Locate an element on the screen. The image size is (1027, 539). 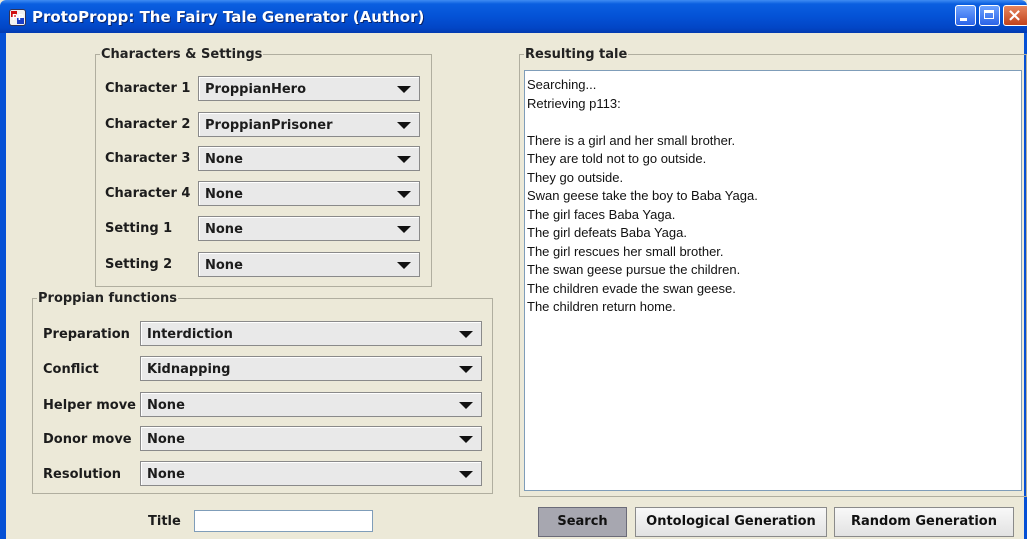
preparation-label: Preparation is located at coordinates (86, 334).